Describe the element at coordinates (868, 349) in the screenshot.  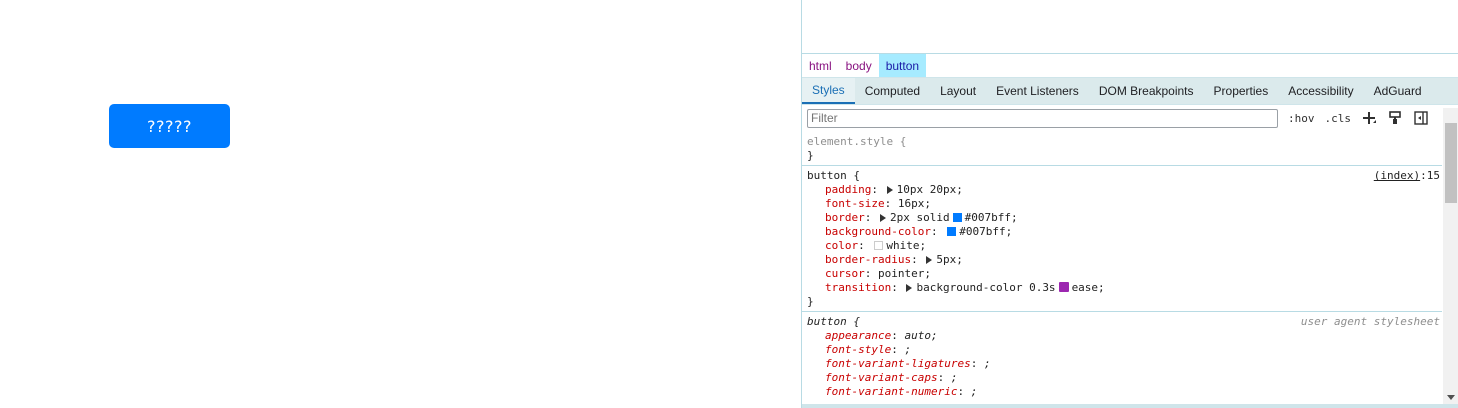
I see `ua-decl-font-style: font-style: ;` at that location.